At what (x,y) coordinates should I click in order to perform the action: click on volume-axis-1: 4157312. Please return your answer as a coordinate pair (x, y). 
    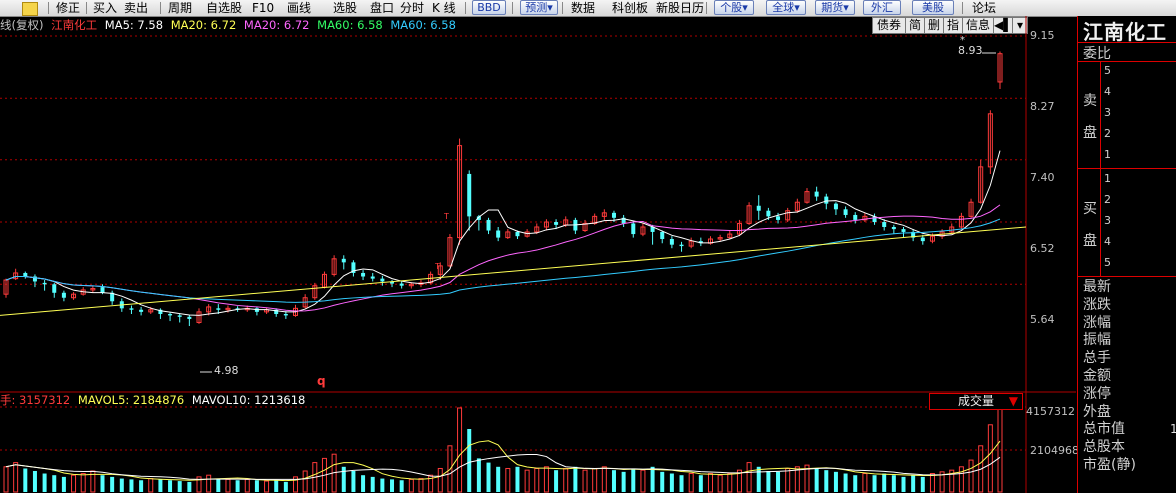
    Looking at the image, I should click on (1050, 411).